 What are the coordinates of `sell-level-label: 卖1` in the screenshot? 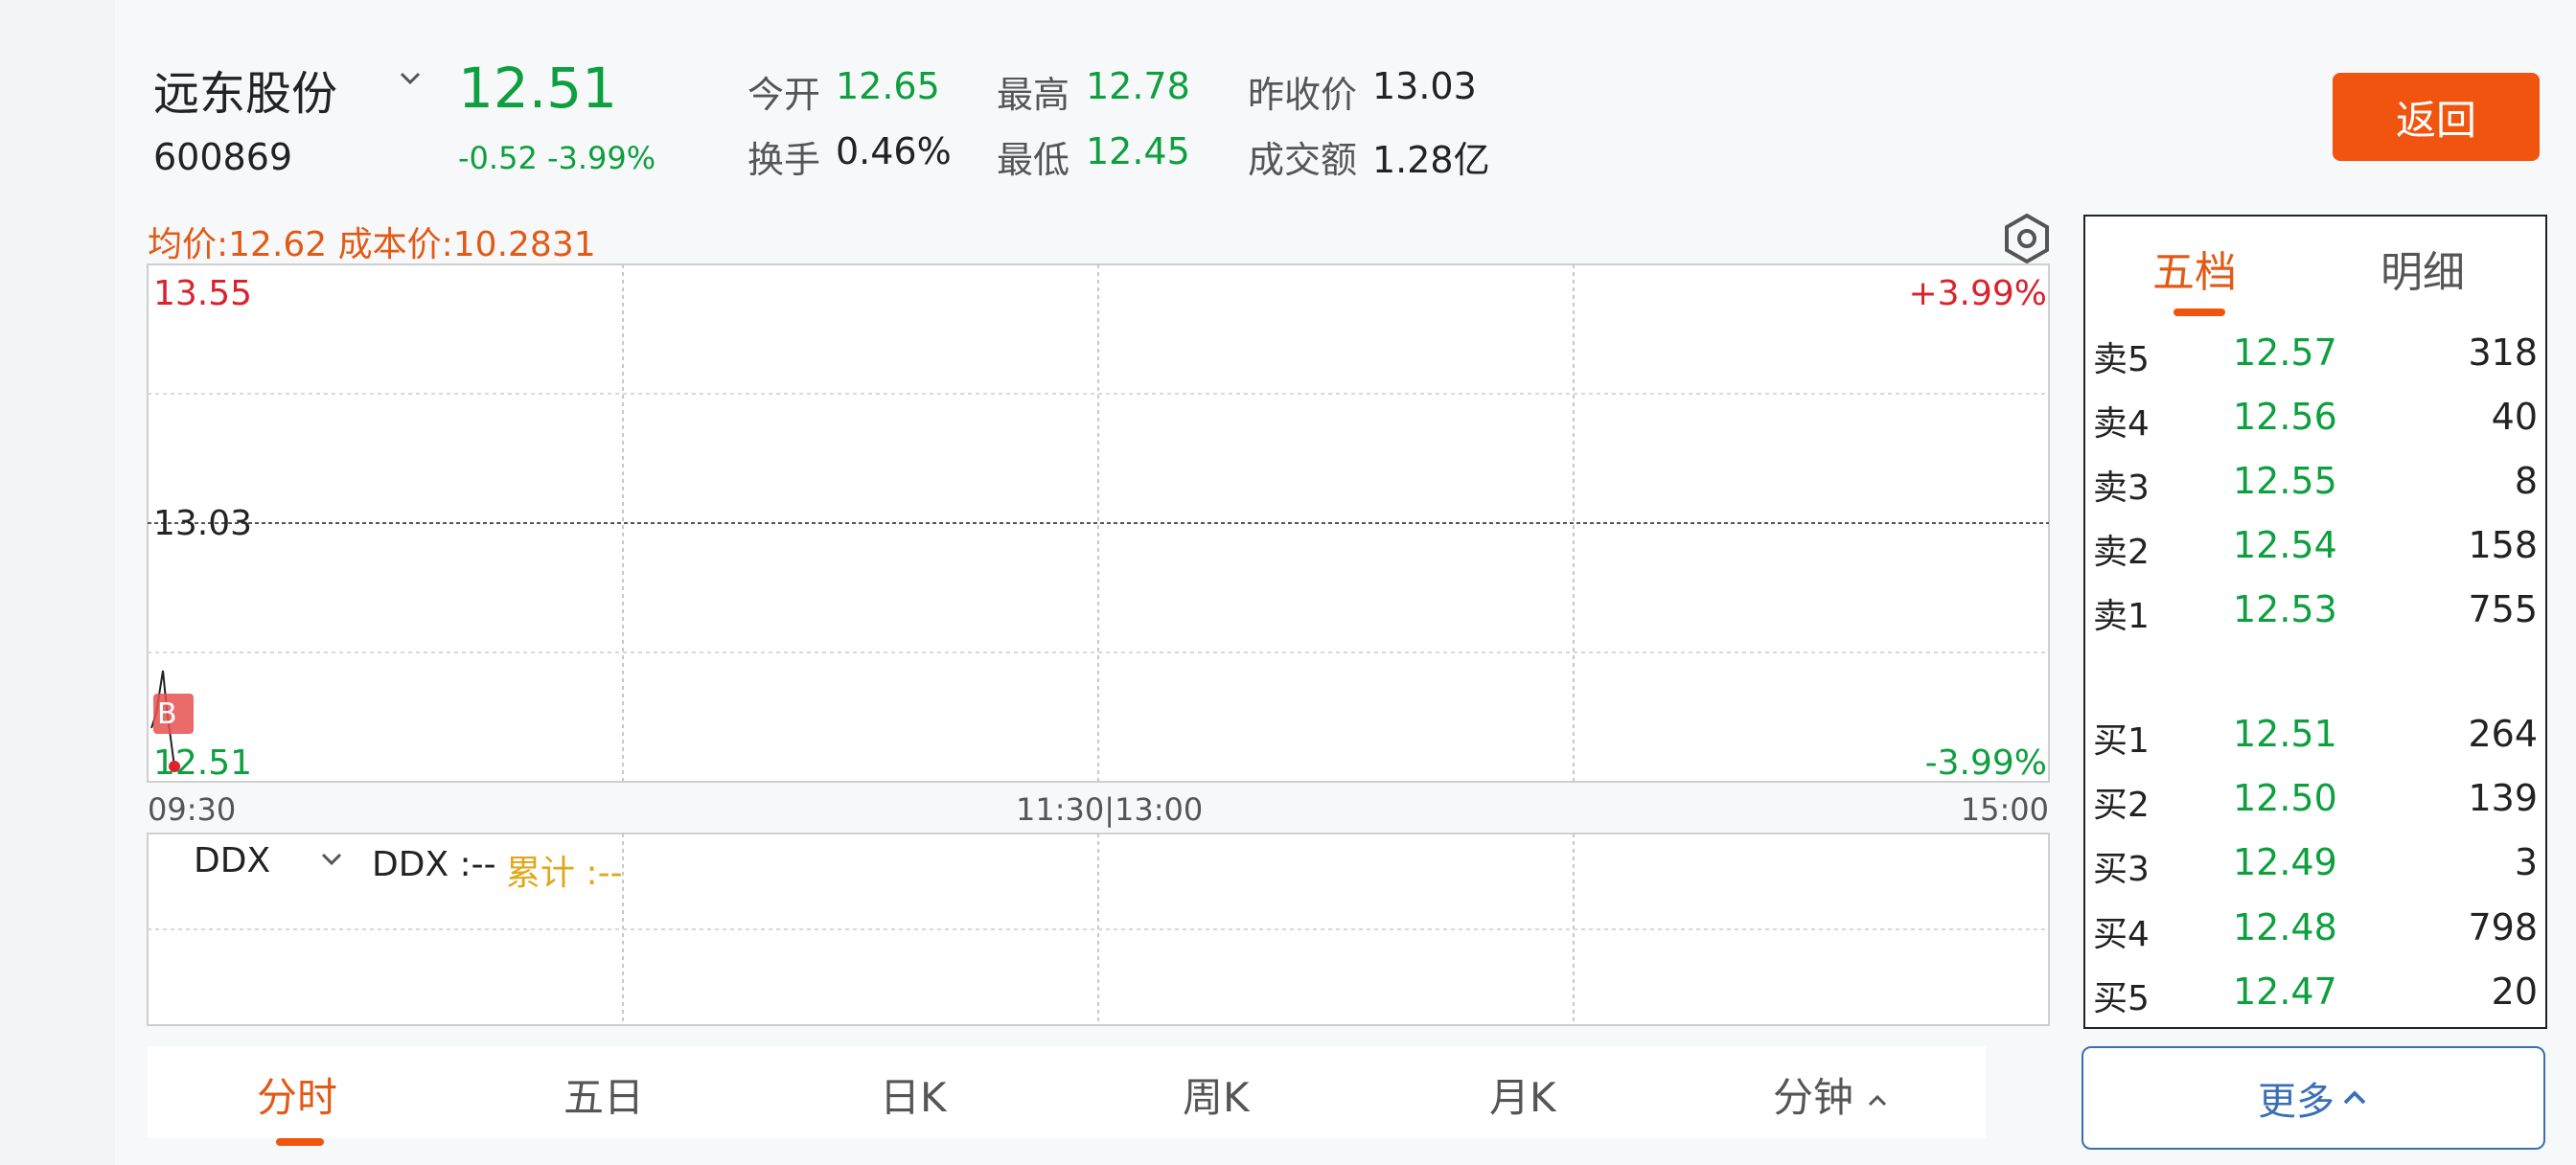 It's located at (2121, 617).